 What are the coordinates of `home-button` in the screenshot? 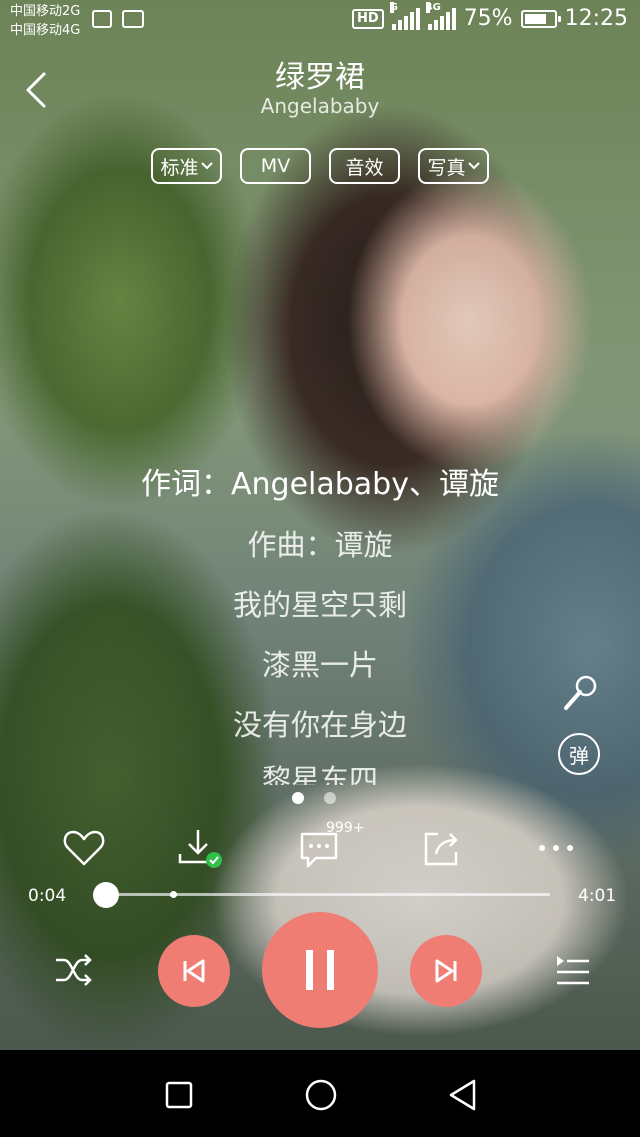 It's located at (321, 1095).